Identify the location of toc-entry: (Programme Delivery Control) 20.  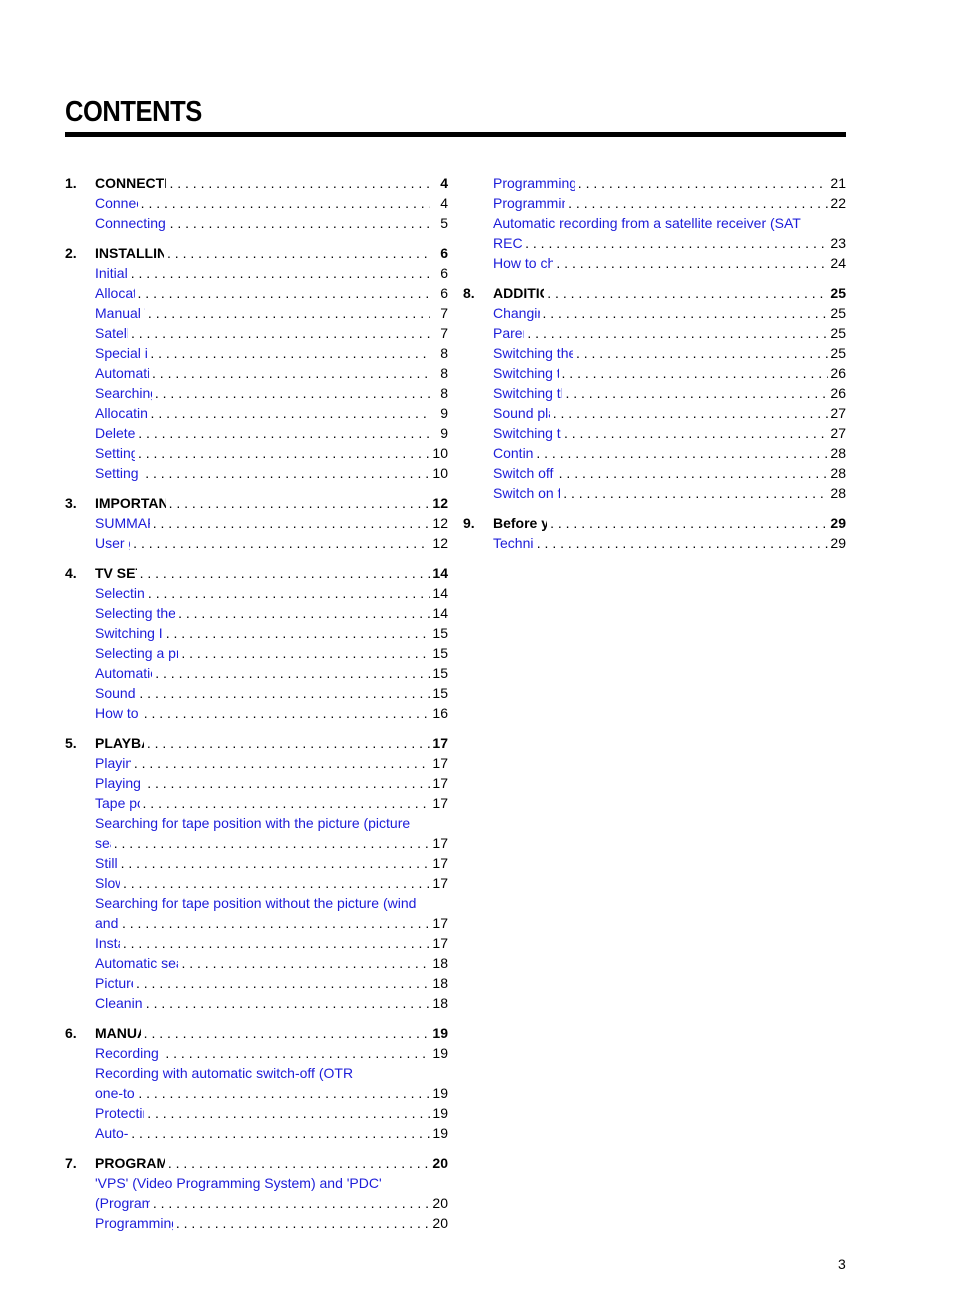
(256, 1203).